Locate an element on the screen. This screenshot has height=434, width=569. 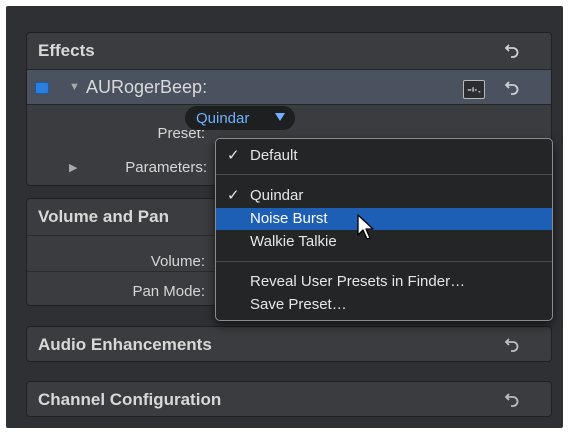
volume-label: Volume: is located at coordinates (177, 261).